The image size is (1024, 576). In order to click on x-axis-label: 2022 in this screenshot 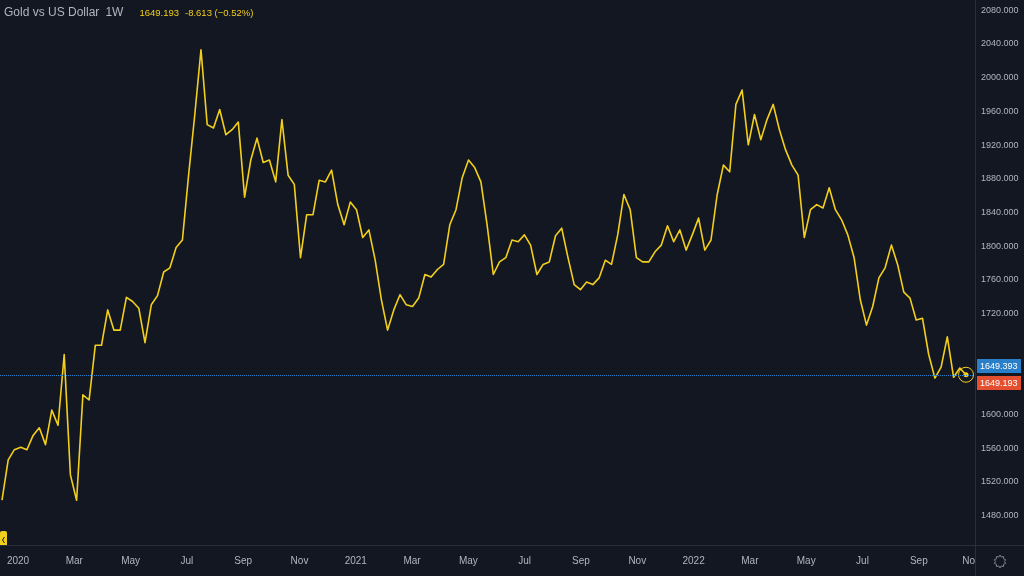, I will do `click(693, 560)`.